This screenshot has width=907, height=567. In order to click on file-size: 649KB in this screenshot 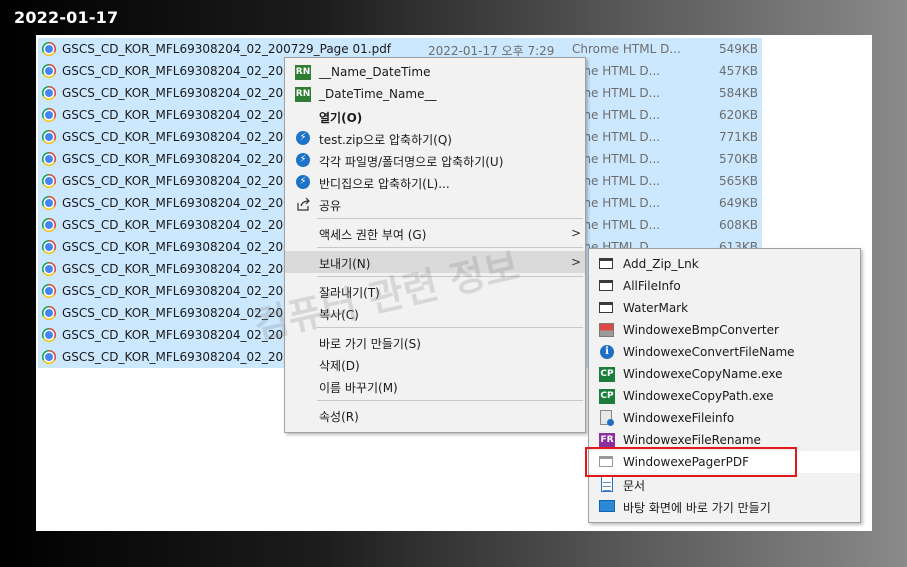, I will do `click(738, 203)`.